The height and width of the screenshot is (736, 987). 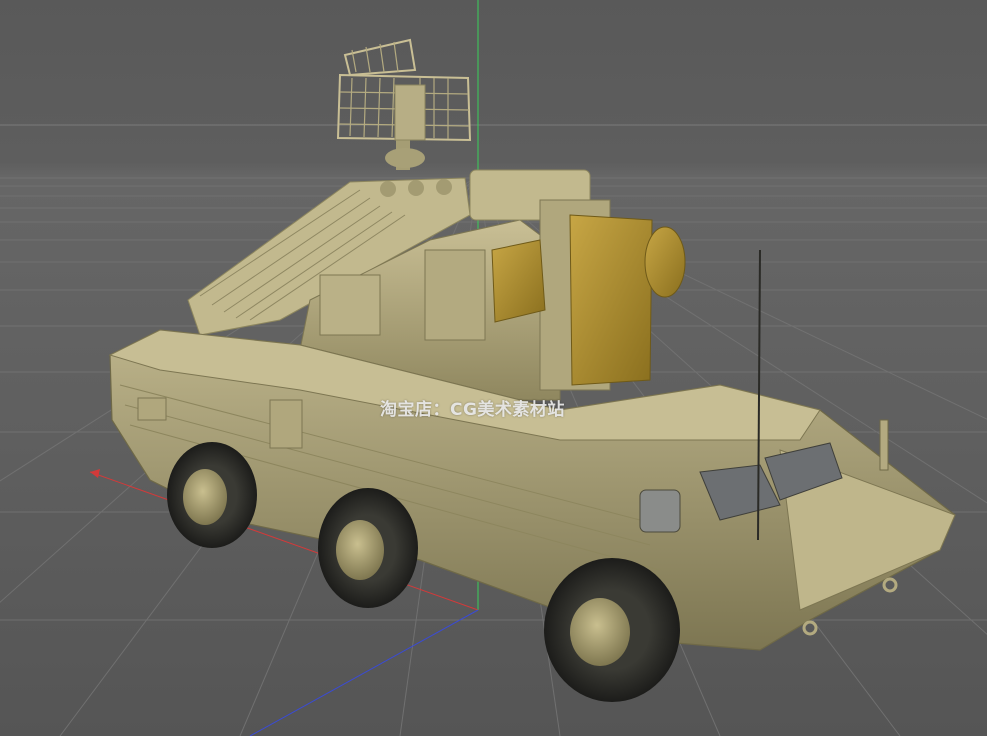 What do you see at coordinates (368, 548) in the screenshot?
I see `wheel-middle` at bounding box center [368, 548].